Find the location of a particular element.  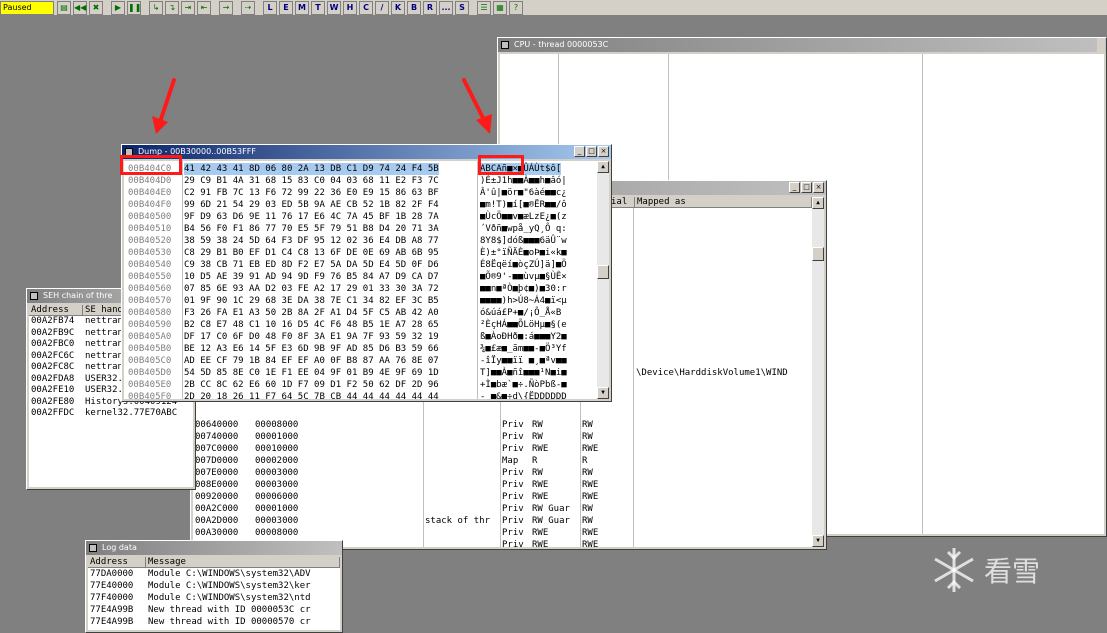

log-titlebar: Log data is located at coordinates (214, 548).